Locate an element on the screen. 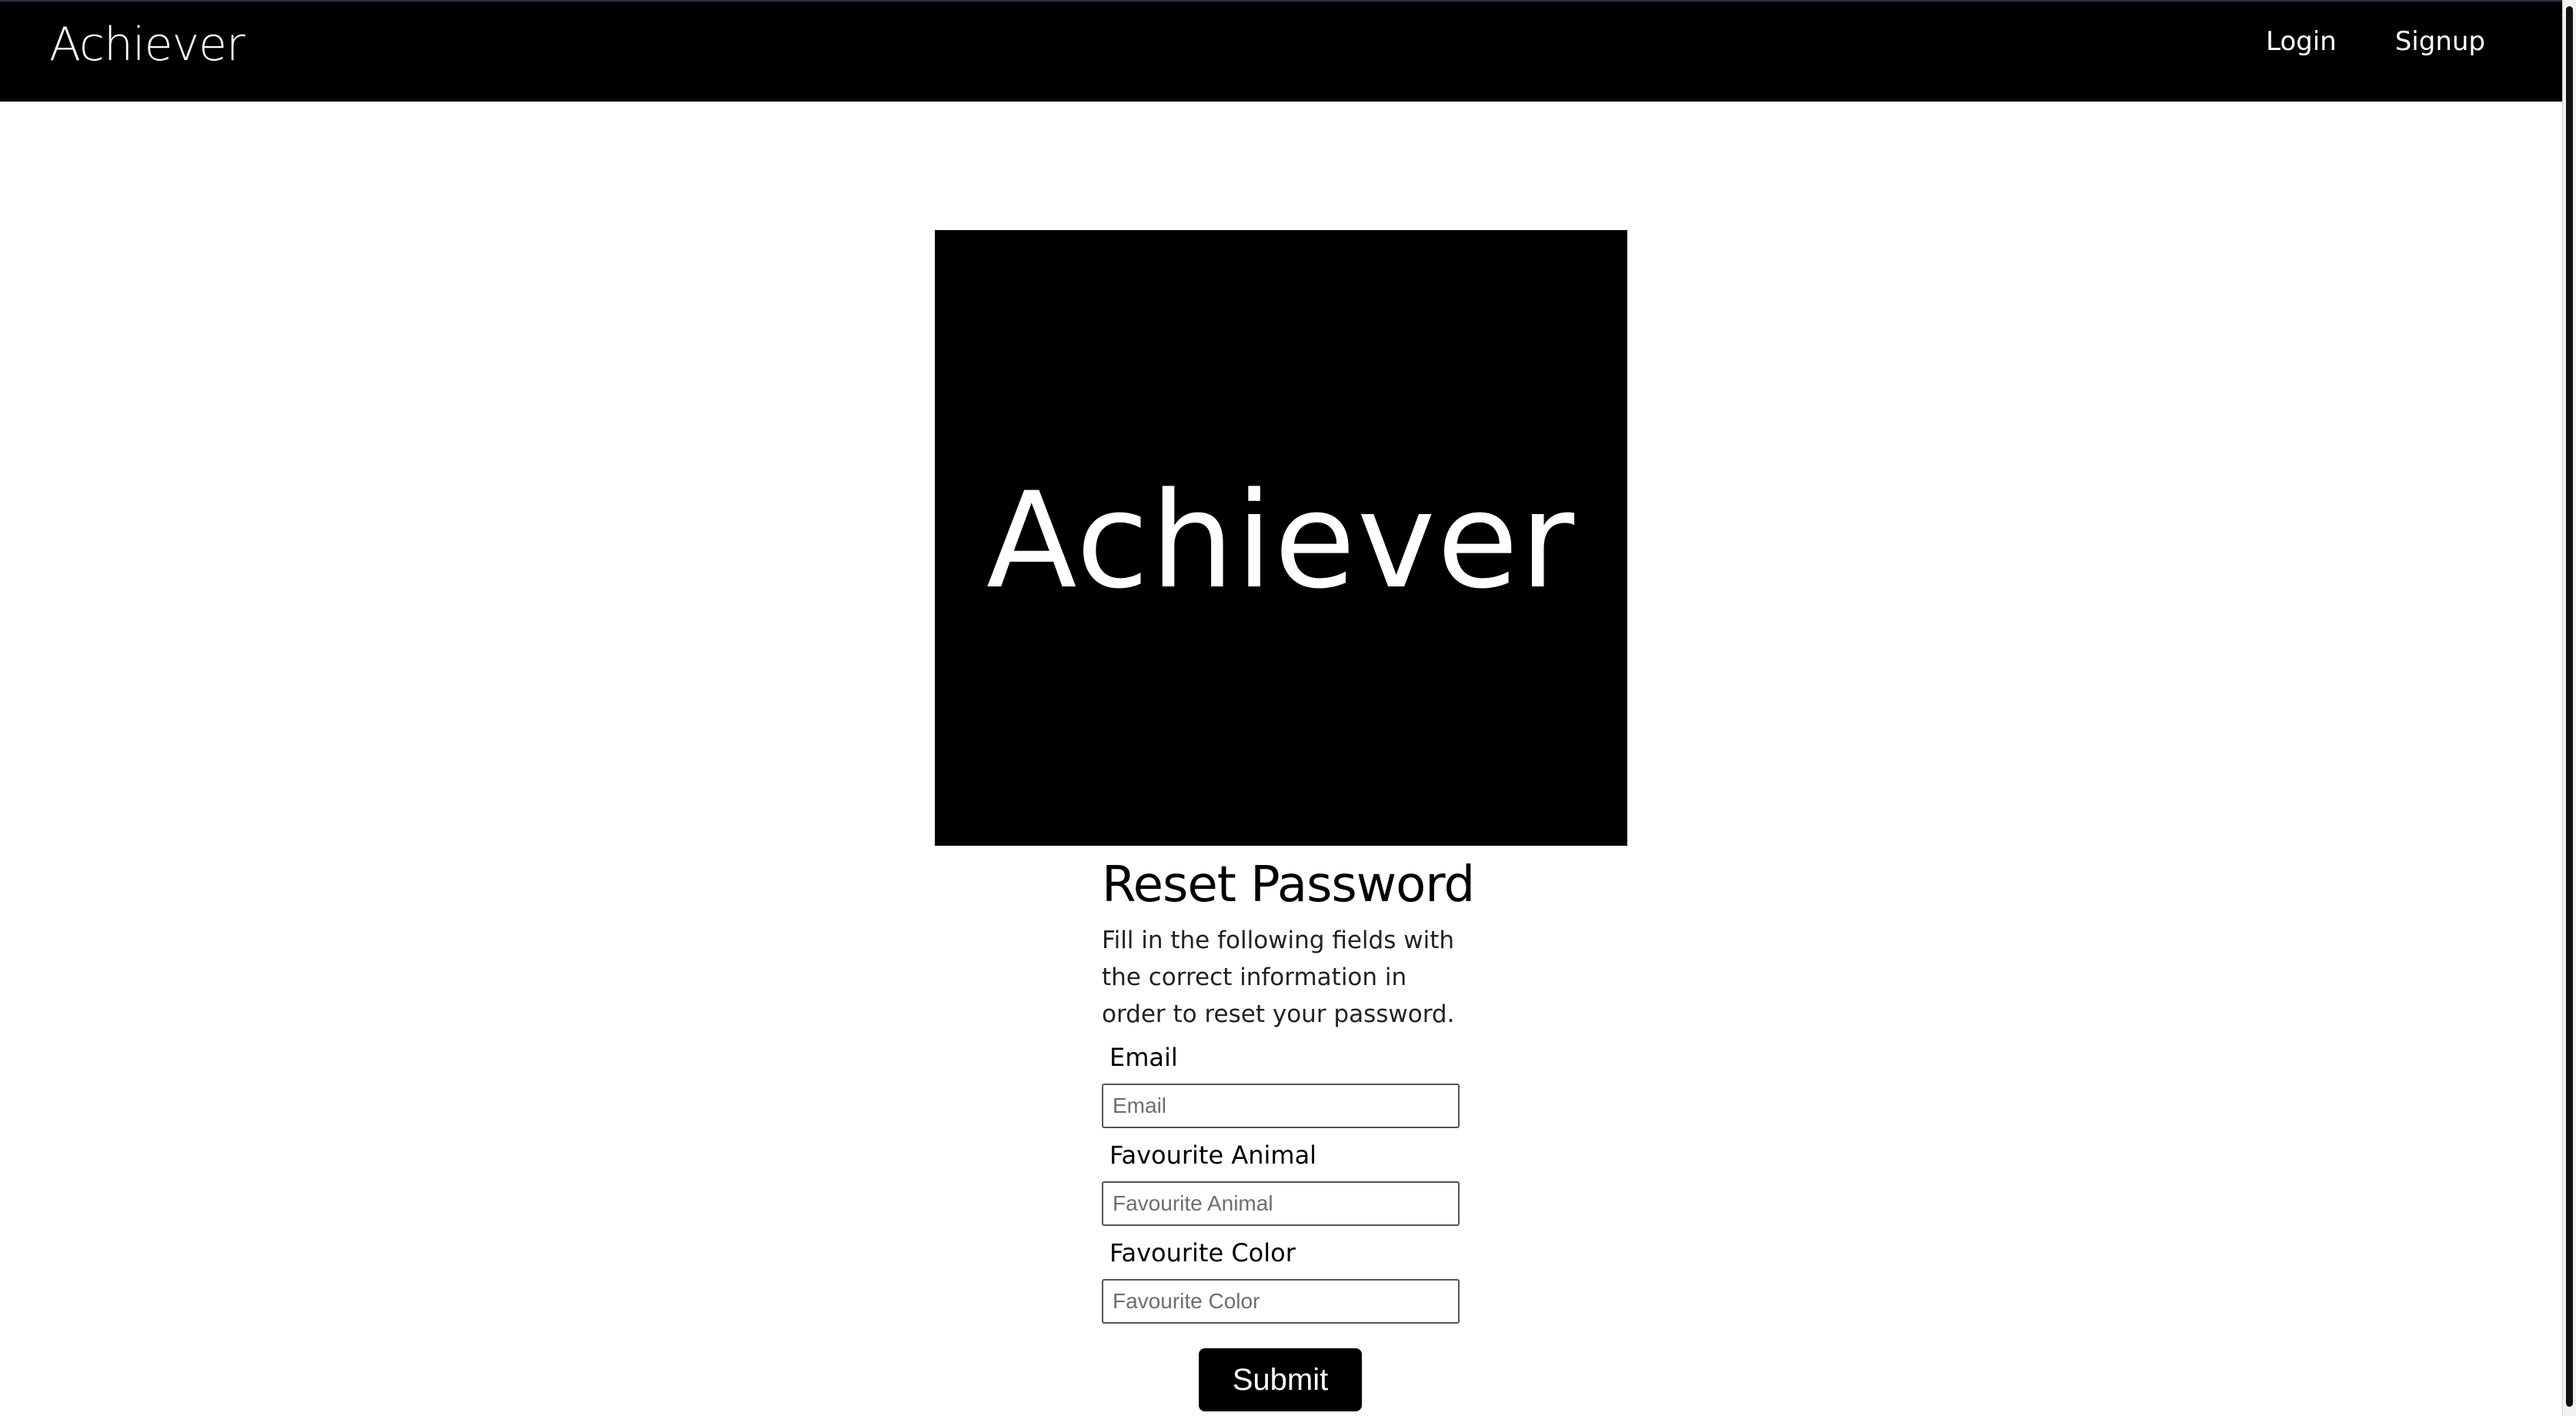 This screenshot has height=1416, width=2576. signup-link: Signup is located at coordinates (2440, 41).